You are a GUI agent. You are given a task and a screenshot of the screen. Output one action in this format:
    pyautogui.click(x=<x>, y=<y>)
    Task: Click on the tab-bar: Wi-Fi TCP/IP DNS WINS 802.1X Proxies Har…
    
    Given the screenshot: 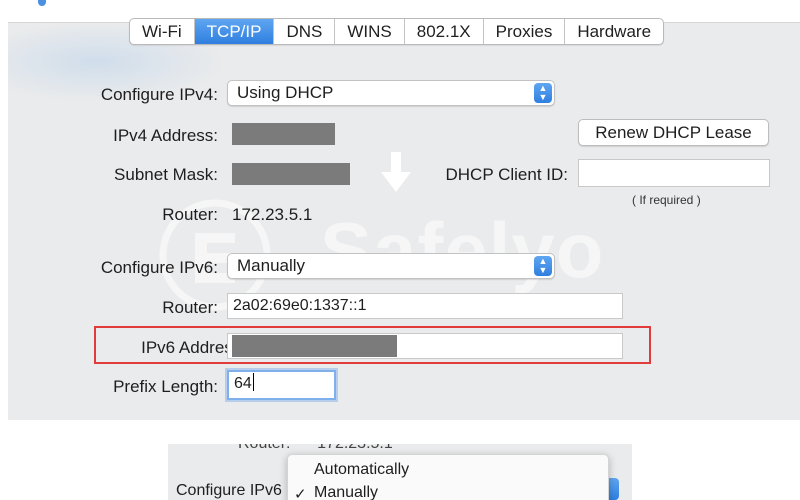 What is the action you would take?
    pyautogui.click(x=397, y=31)
    